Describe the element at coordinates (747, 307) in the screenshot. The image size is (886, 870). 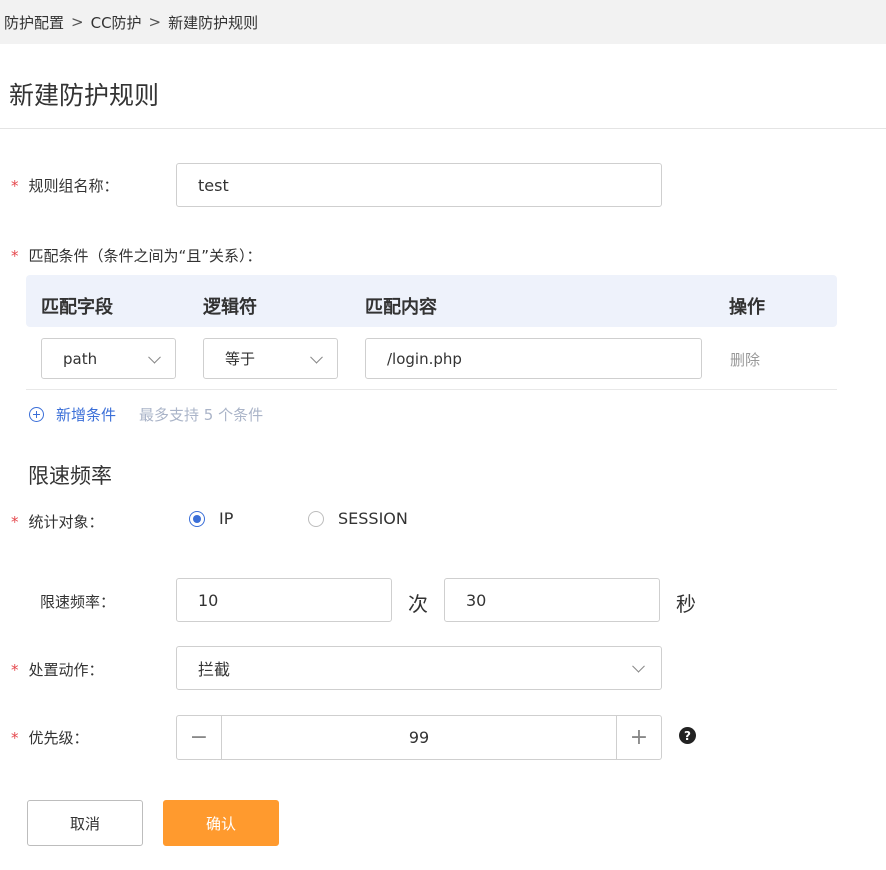
I see `column-header-action: 操作` at that location.